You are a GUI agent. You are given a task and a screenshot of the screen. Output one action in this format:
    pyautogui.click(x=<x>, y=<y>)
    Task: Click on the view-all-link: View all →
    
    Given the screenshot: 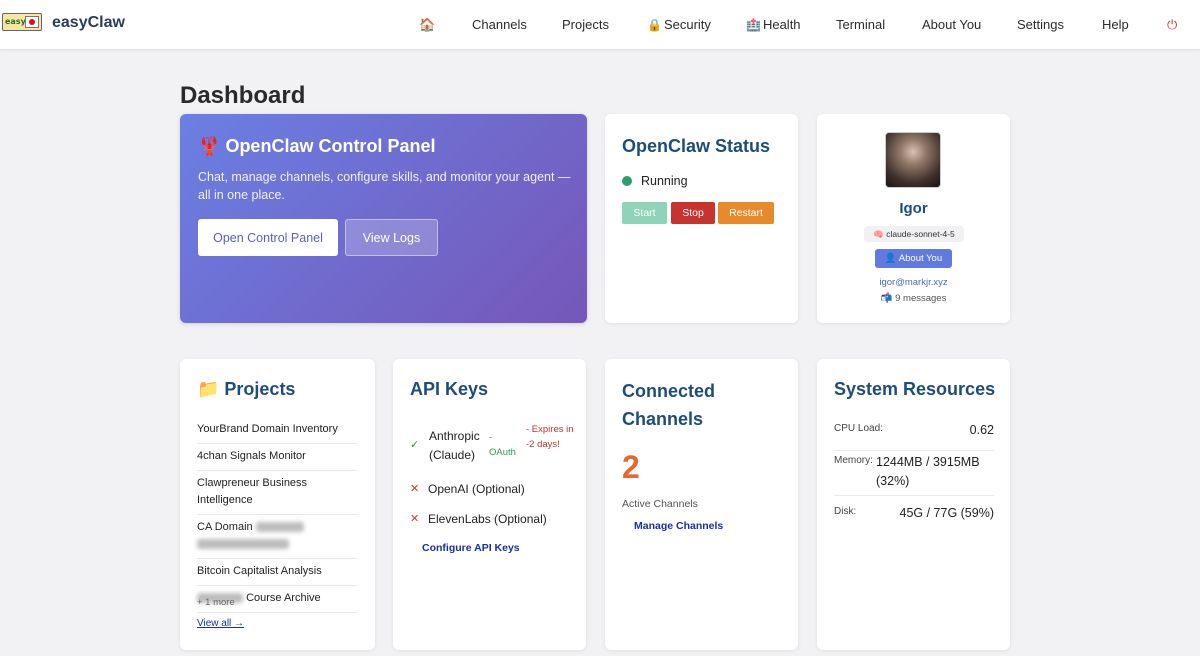 What is the action you would take?
    pyautogui.click(x=220, y=623)
    